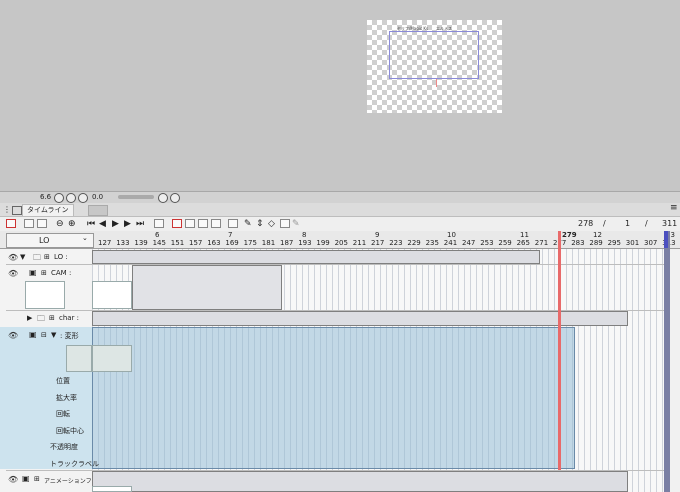 This screenshot has width=680, height=492. Describe the element at coordinates (232, 243) in the screenshot. I see `ruler-tick-label: 169` at that location.